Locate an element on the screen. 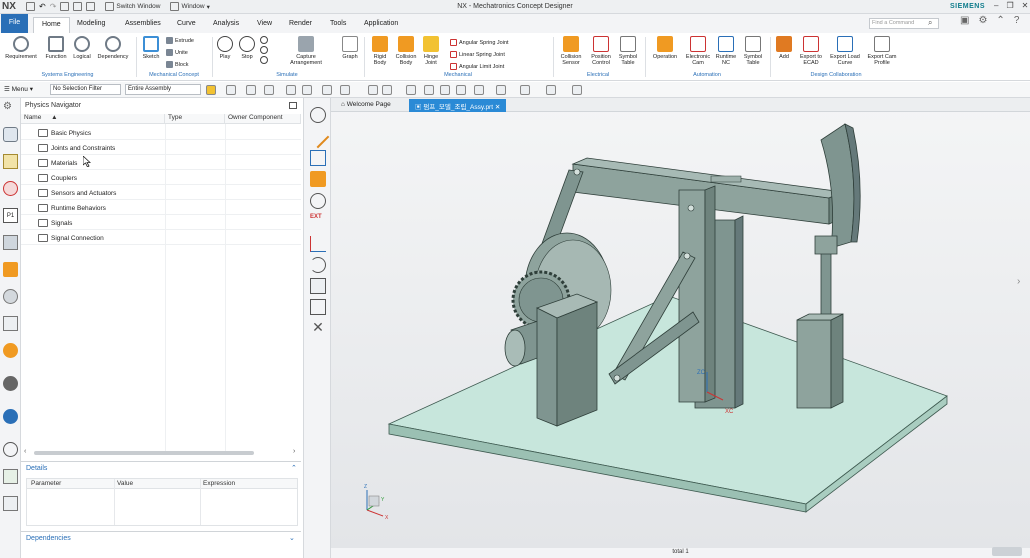 The width and height of the screenshot is (1030, 558). open-folder-icon is located at coordinates (318, 286).